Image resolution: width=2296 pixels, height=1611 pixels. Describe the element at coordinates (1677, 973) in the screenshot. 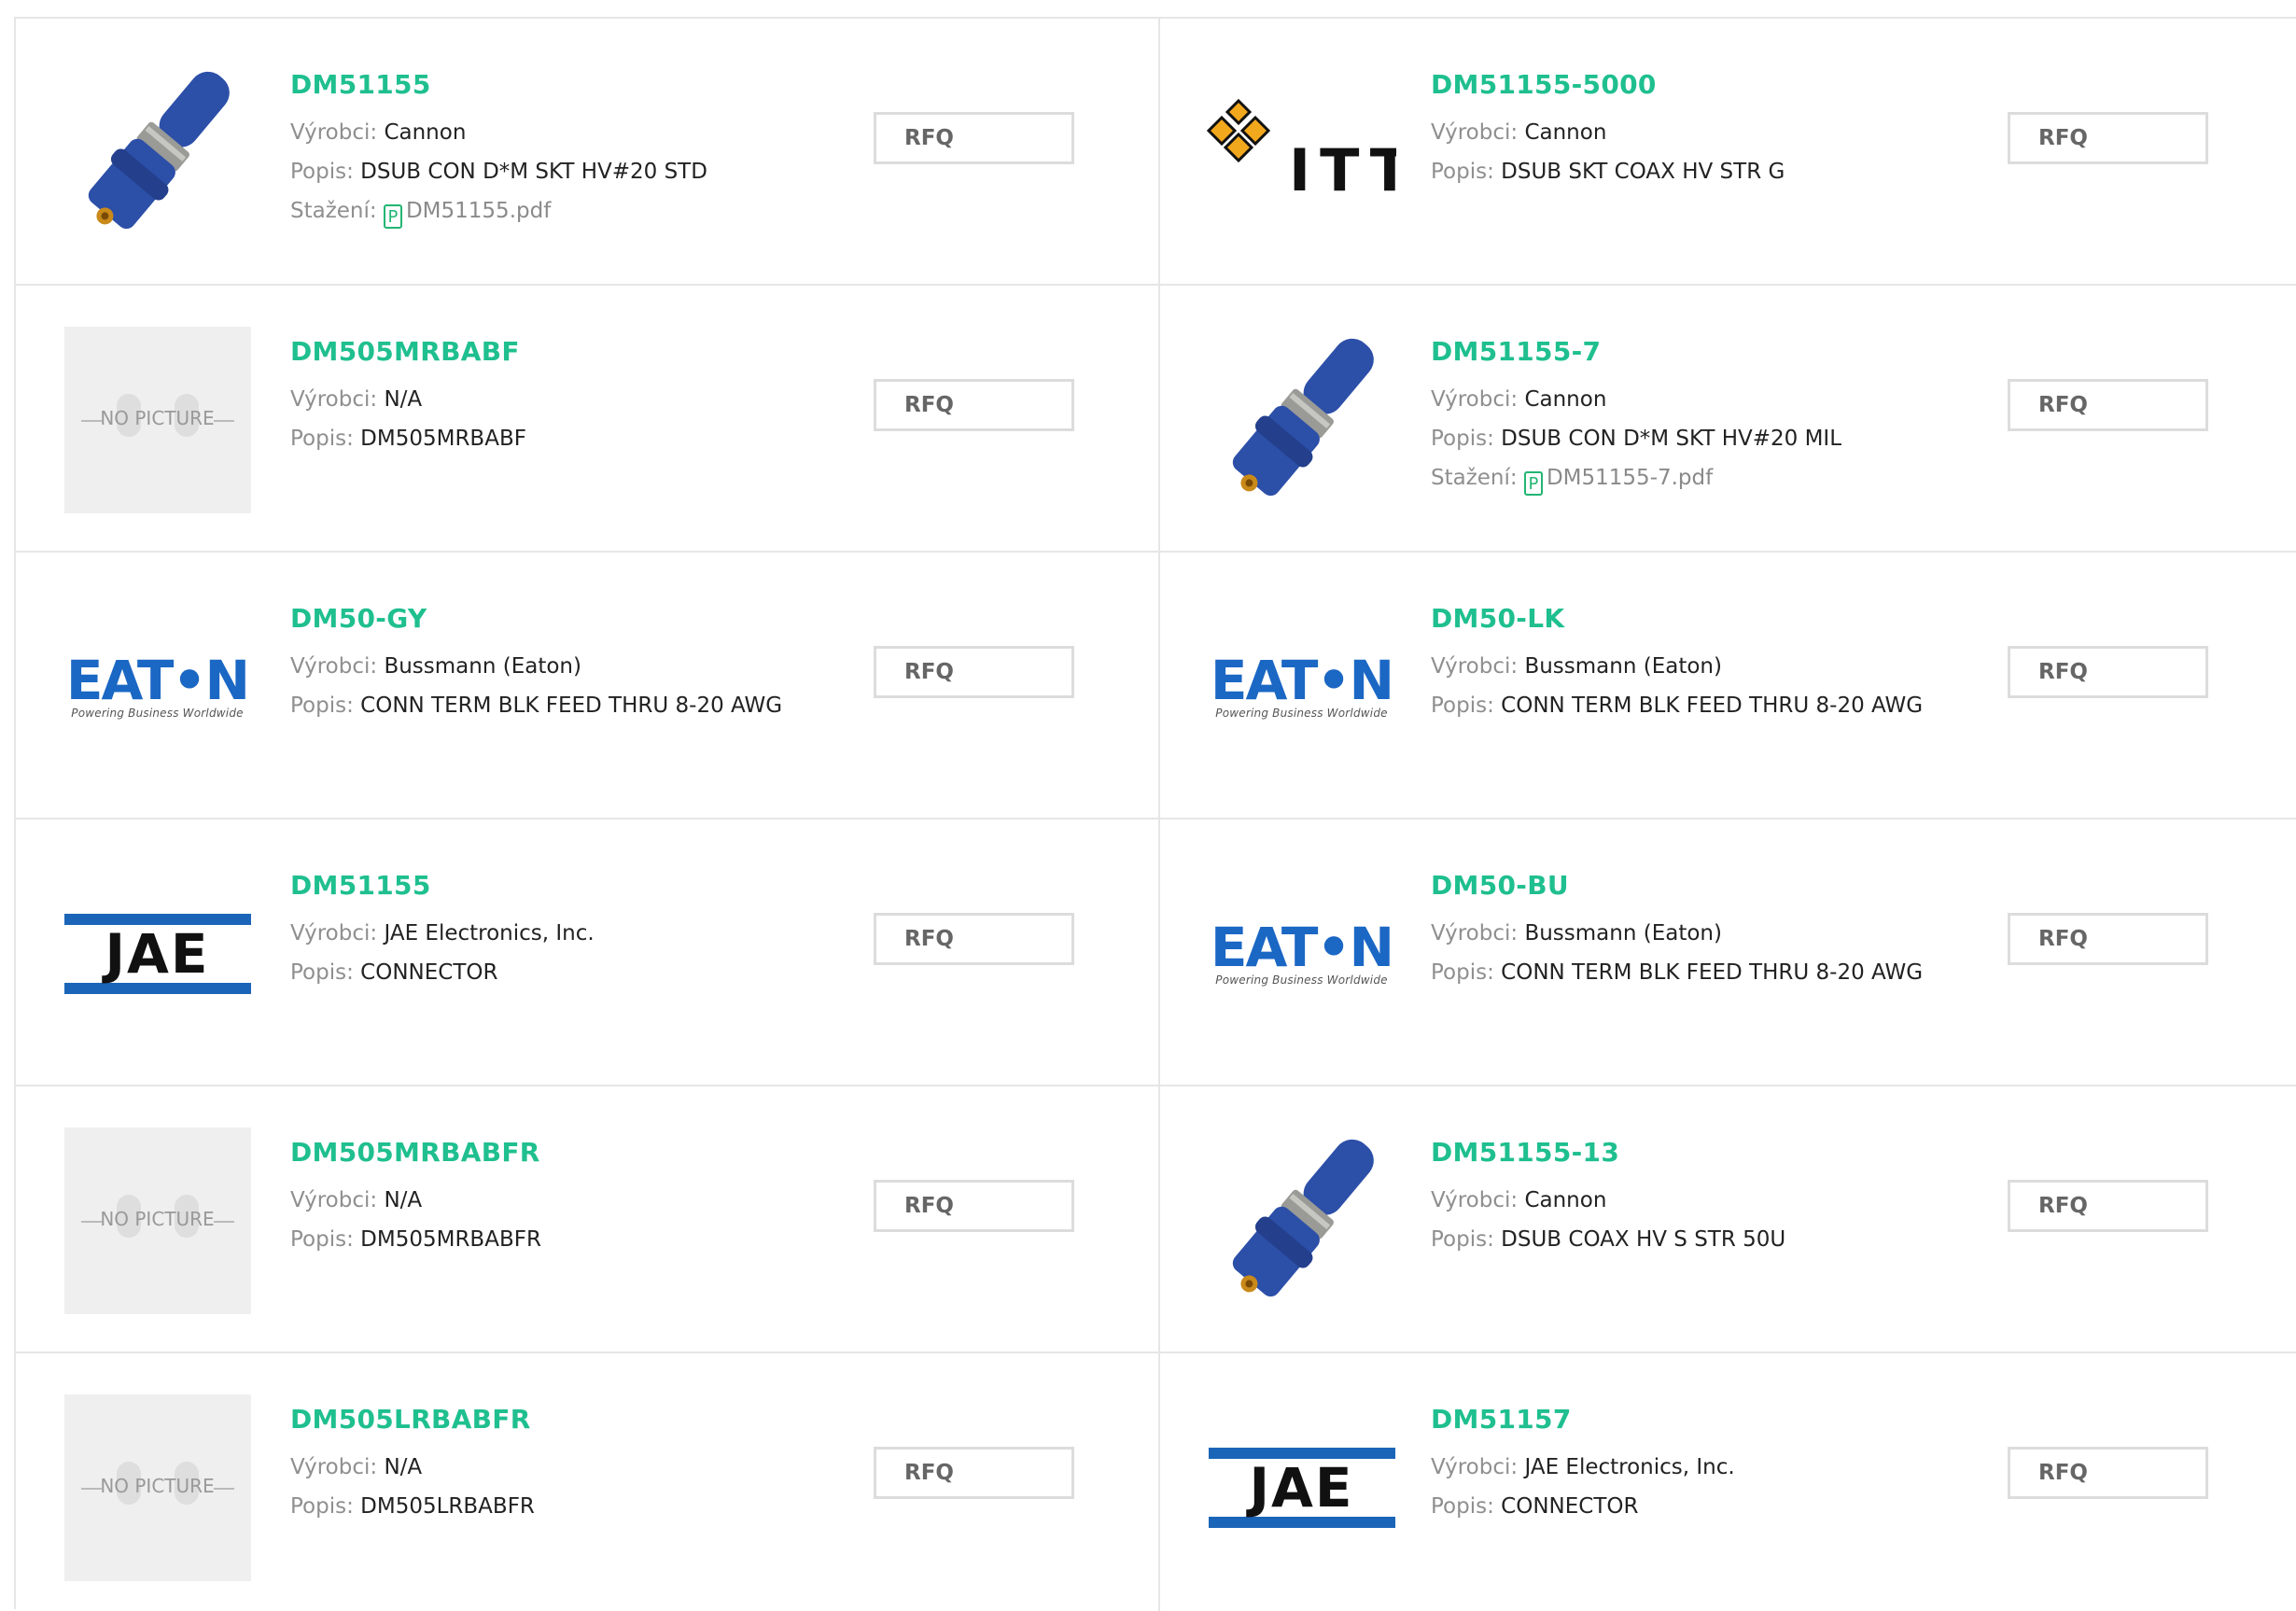

I see `description-row: Popis: CONN TERM BLK FEED THRU 8-20 AWG` at that location.